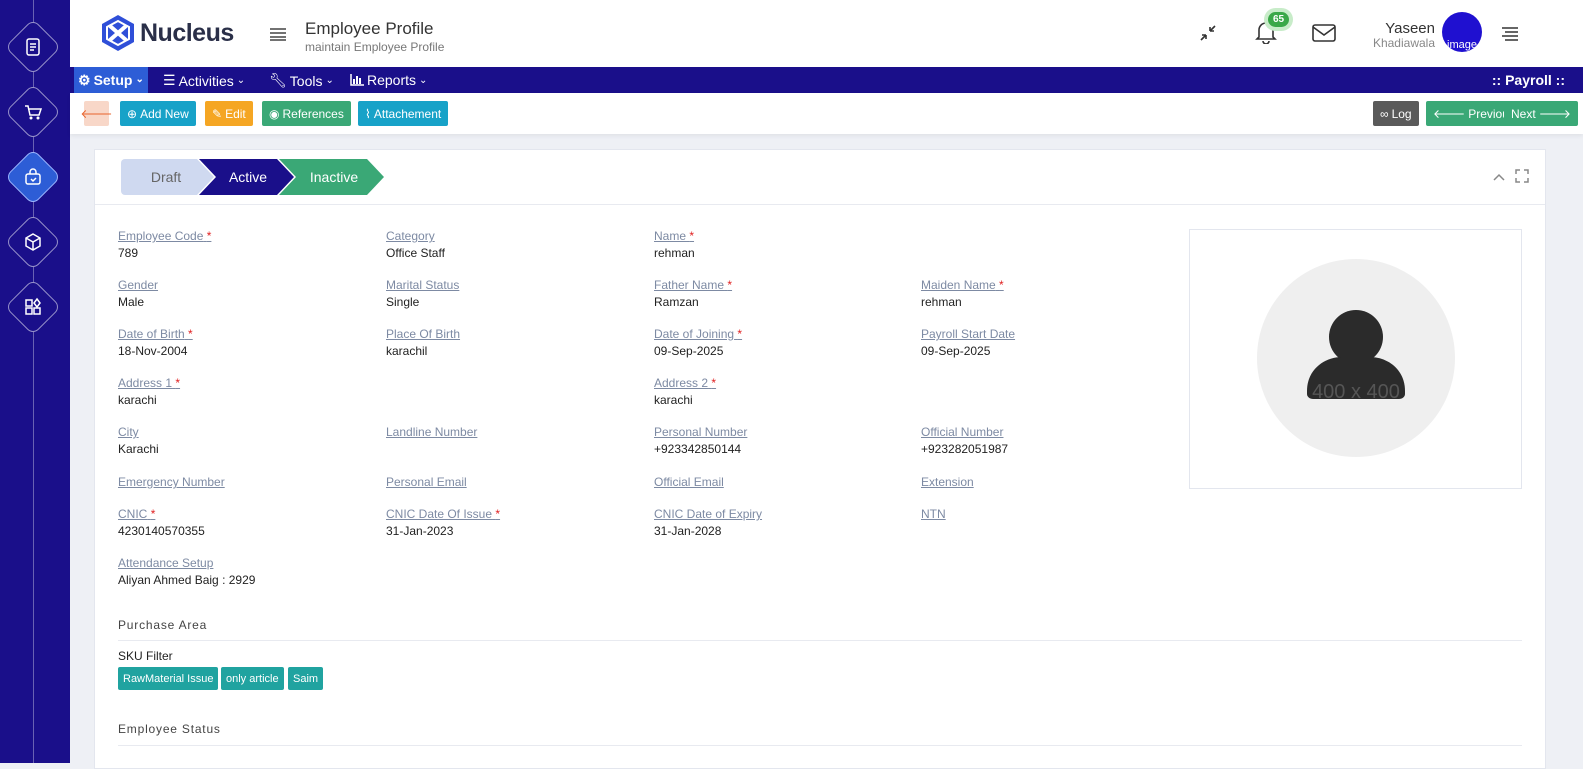 Image resolution: width=1583 pixels, height=769 pixels. I want to click on attachment-button: ⌇ Attachement, so click(403, 113).